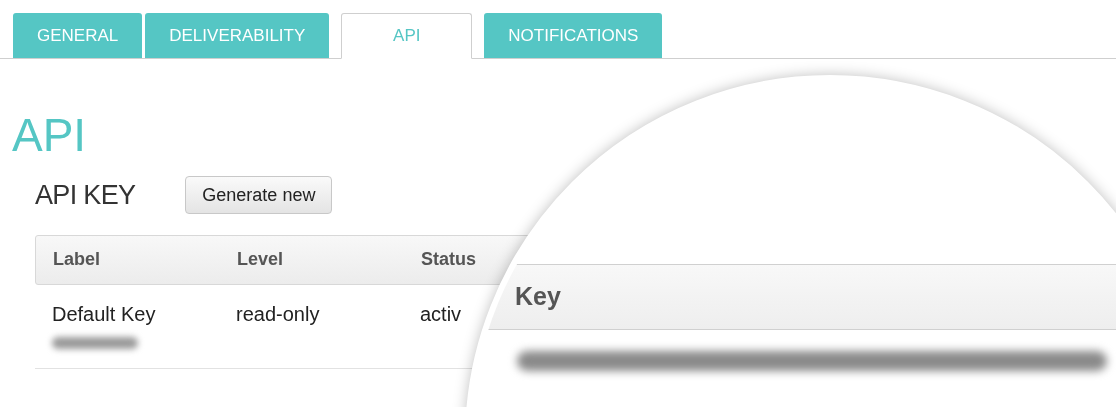  What do you see at coordinates (407, 36) in the screenshot?
I see `tab: API` at bounding box center [407, 36].